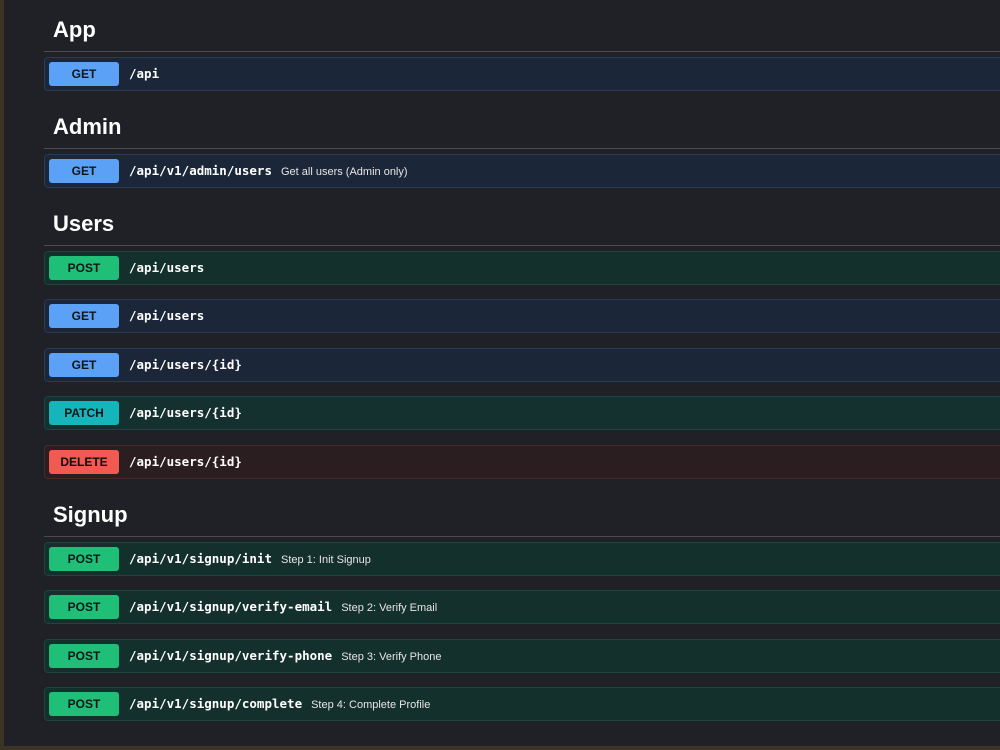 This screenshot has width=1000, height=750. Describe the element at coordinates (522, 462) in the screenshot. I see `operation-delete-user-by-id: DELETE /api/users/{id}` at that location.